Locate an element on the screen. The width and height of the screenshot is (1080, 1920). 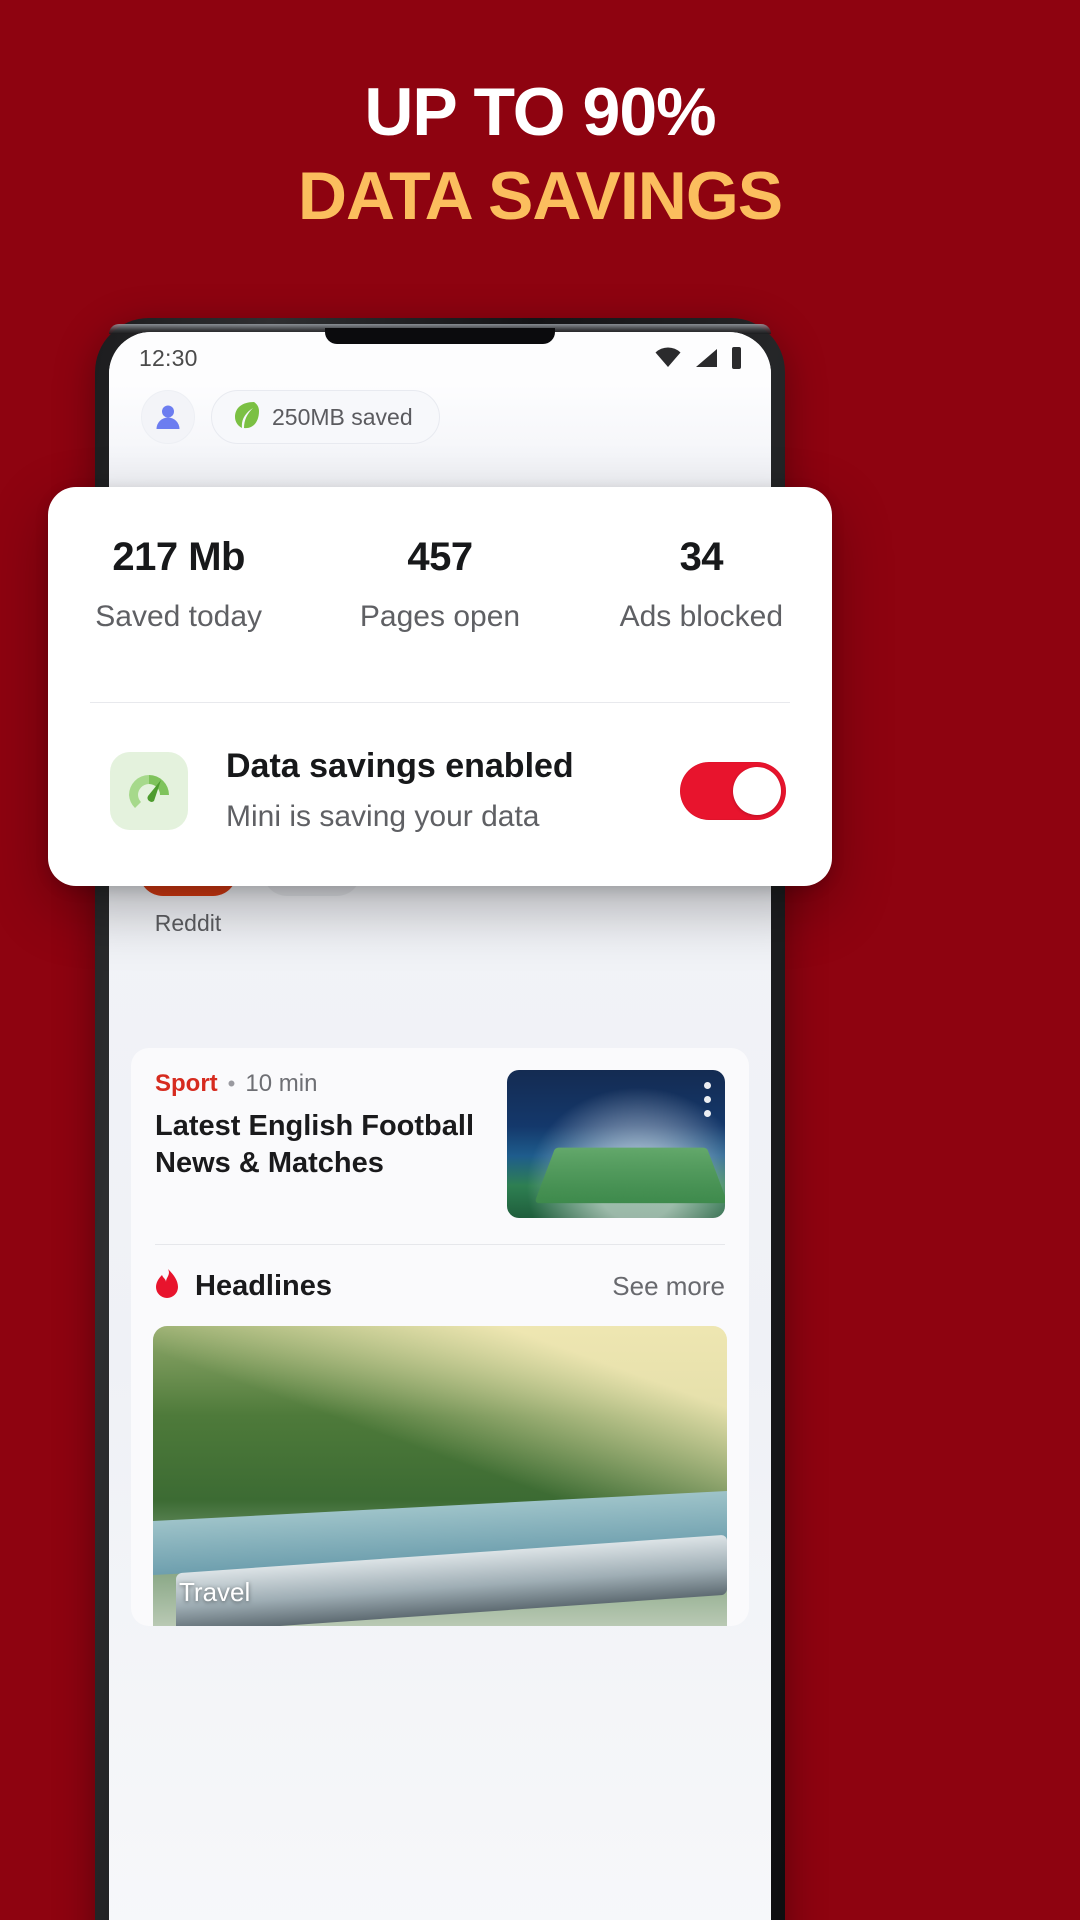
data-saved-chip-label: 250MB saved is located at coordinates (342, 416).